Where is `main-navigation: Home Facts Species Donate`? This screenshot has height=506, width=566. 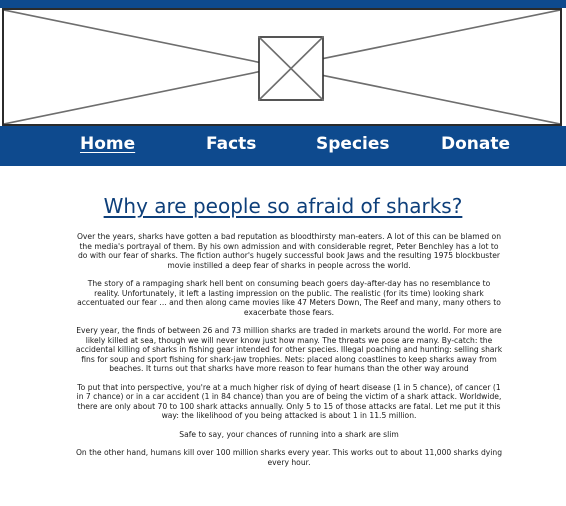
main-navigation: Home Facts Species Donate is located at coordinates (283, 146).